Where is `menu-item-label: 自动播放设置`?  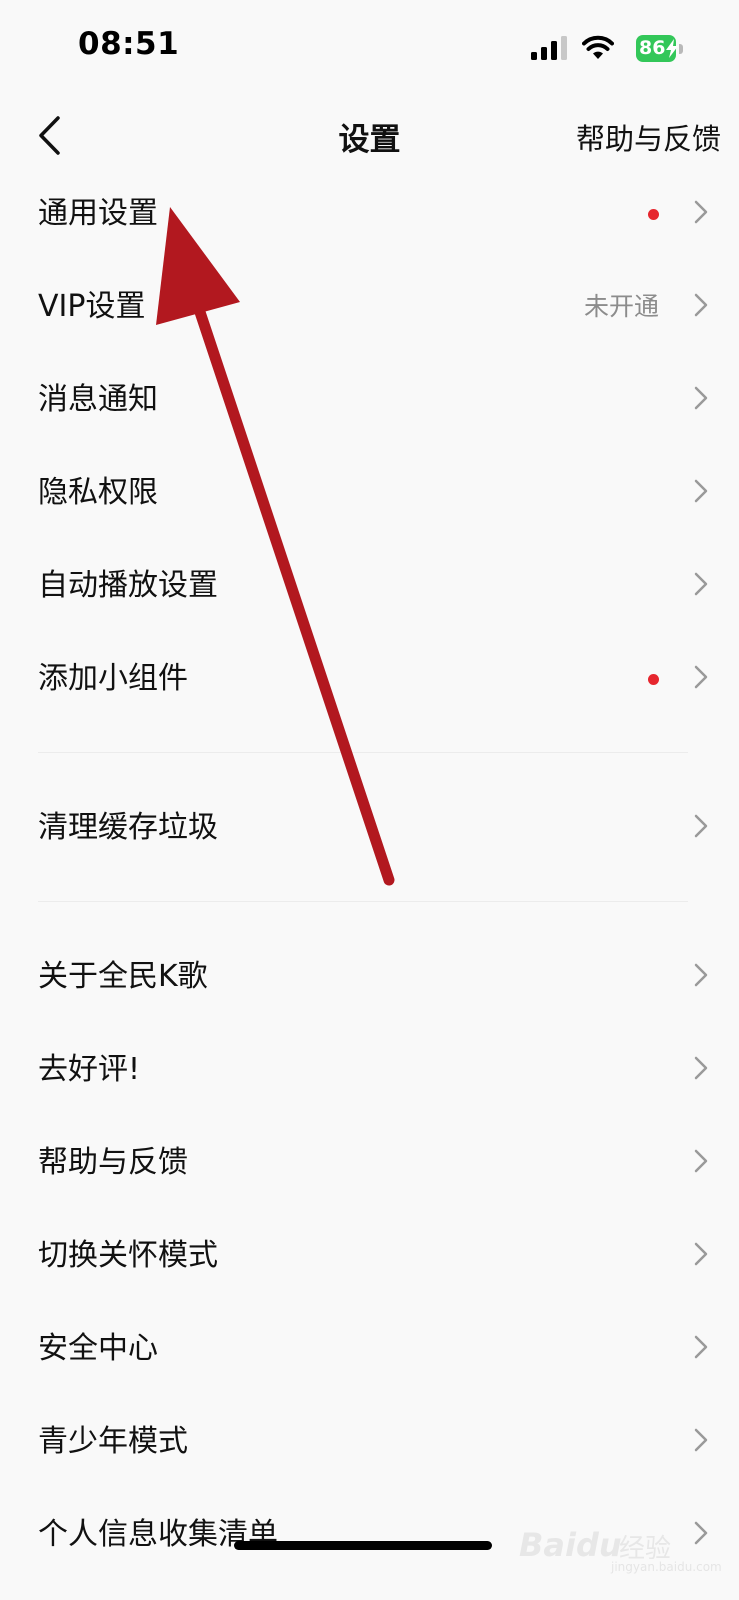 menu-item-label: 自动播放设置 is located at coordinates (128, 585).